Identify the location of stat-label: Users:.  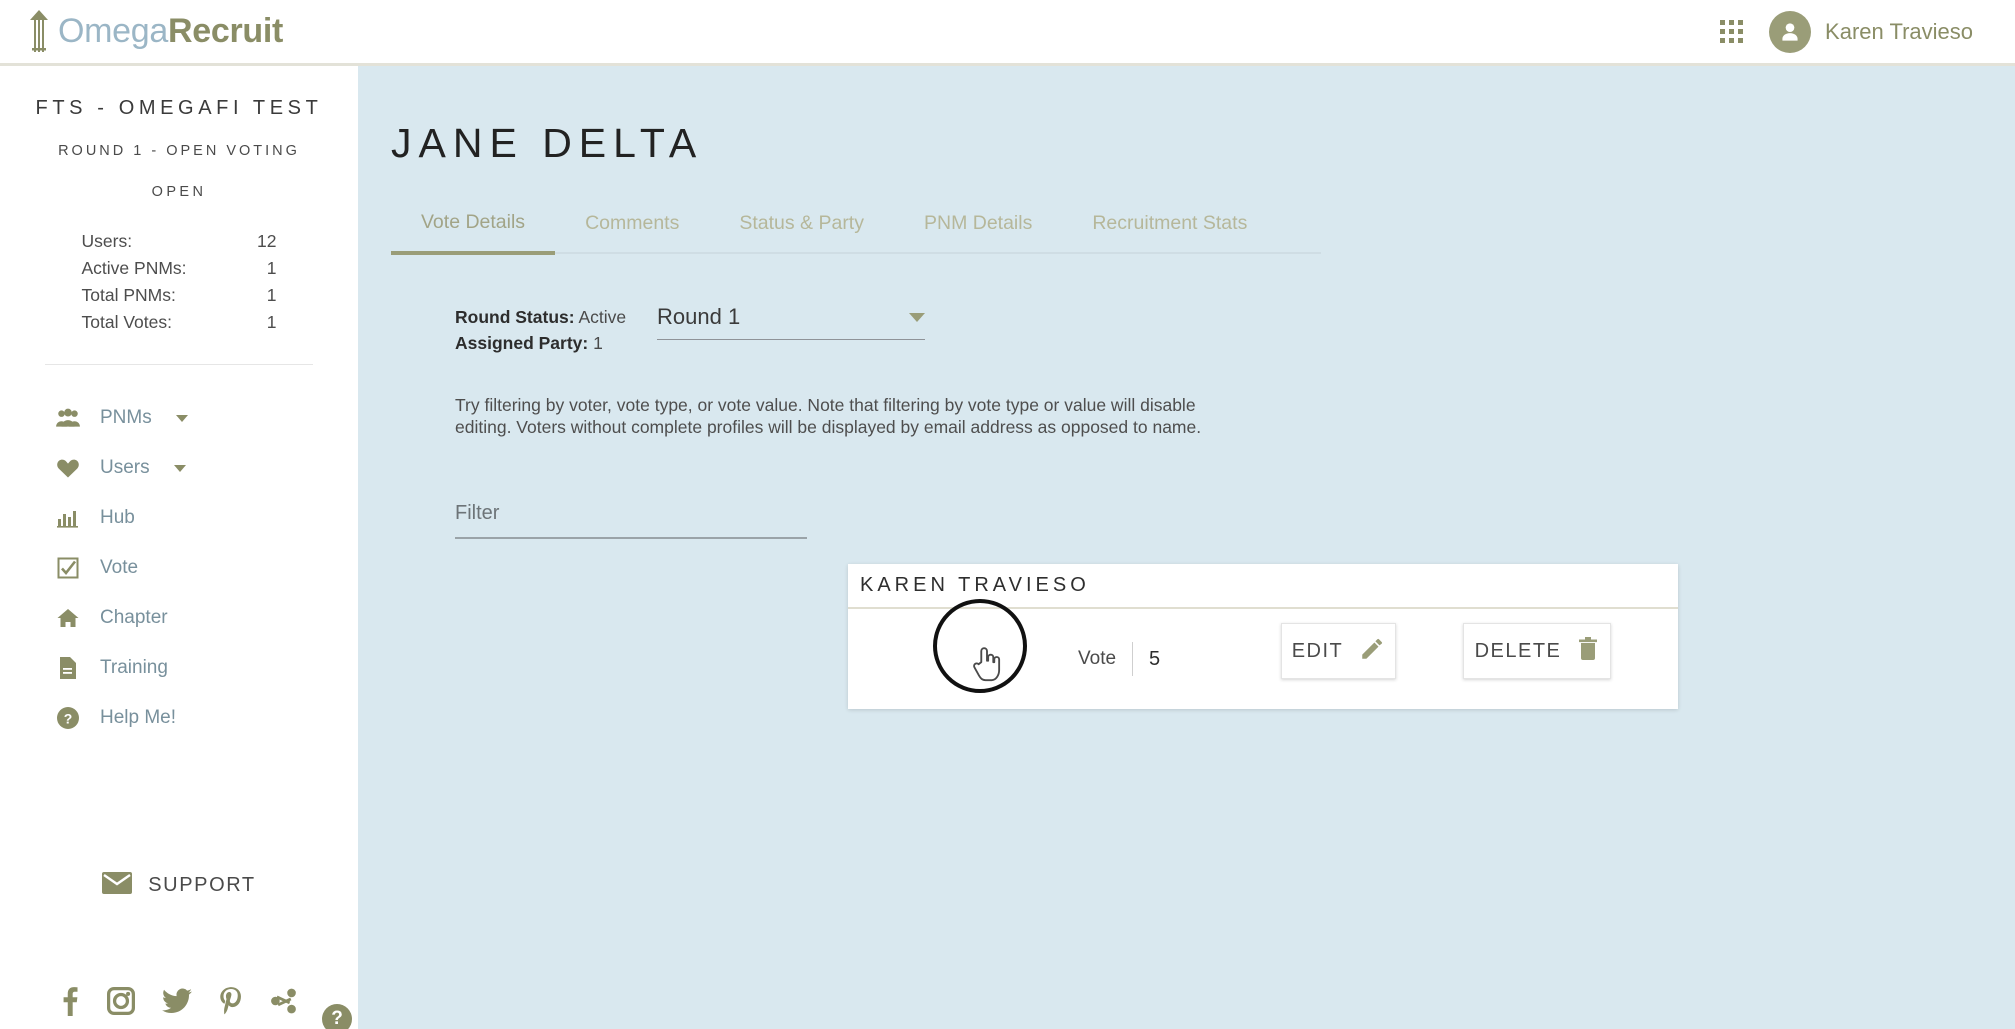
(107, 241).